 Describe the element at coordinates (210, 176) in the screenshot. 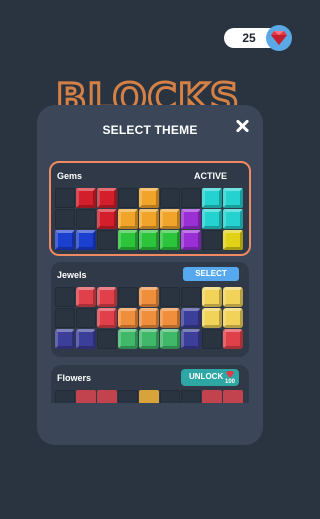

I see `active-badge: ACTIVE` at that location.